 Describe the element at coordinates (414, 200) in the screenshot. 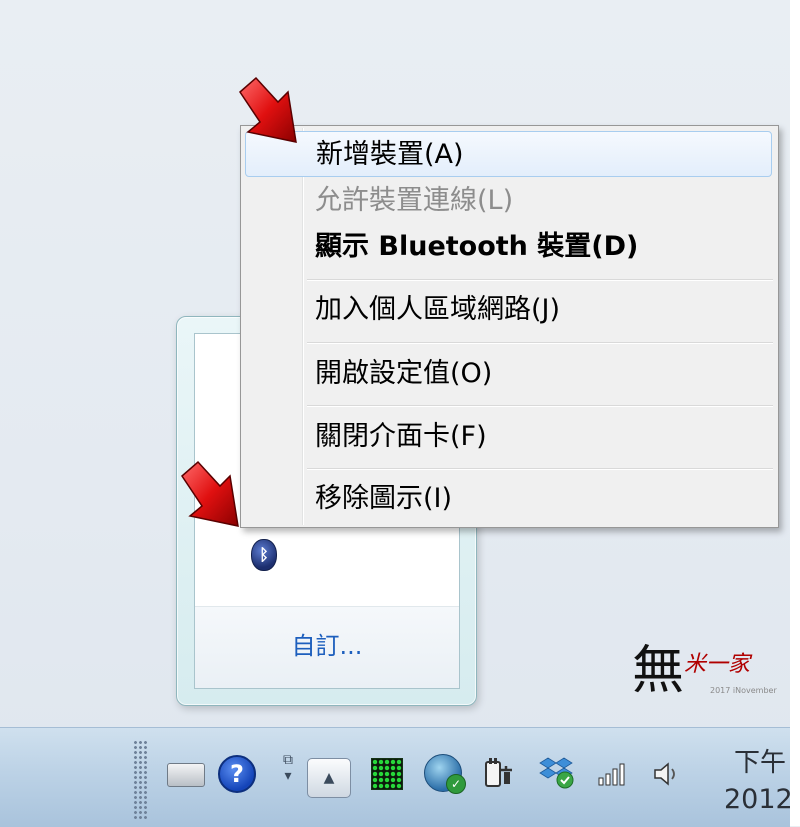

I see `menu-item-allow-connections: 允許裝置連線(L)` at that location.